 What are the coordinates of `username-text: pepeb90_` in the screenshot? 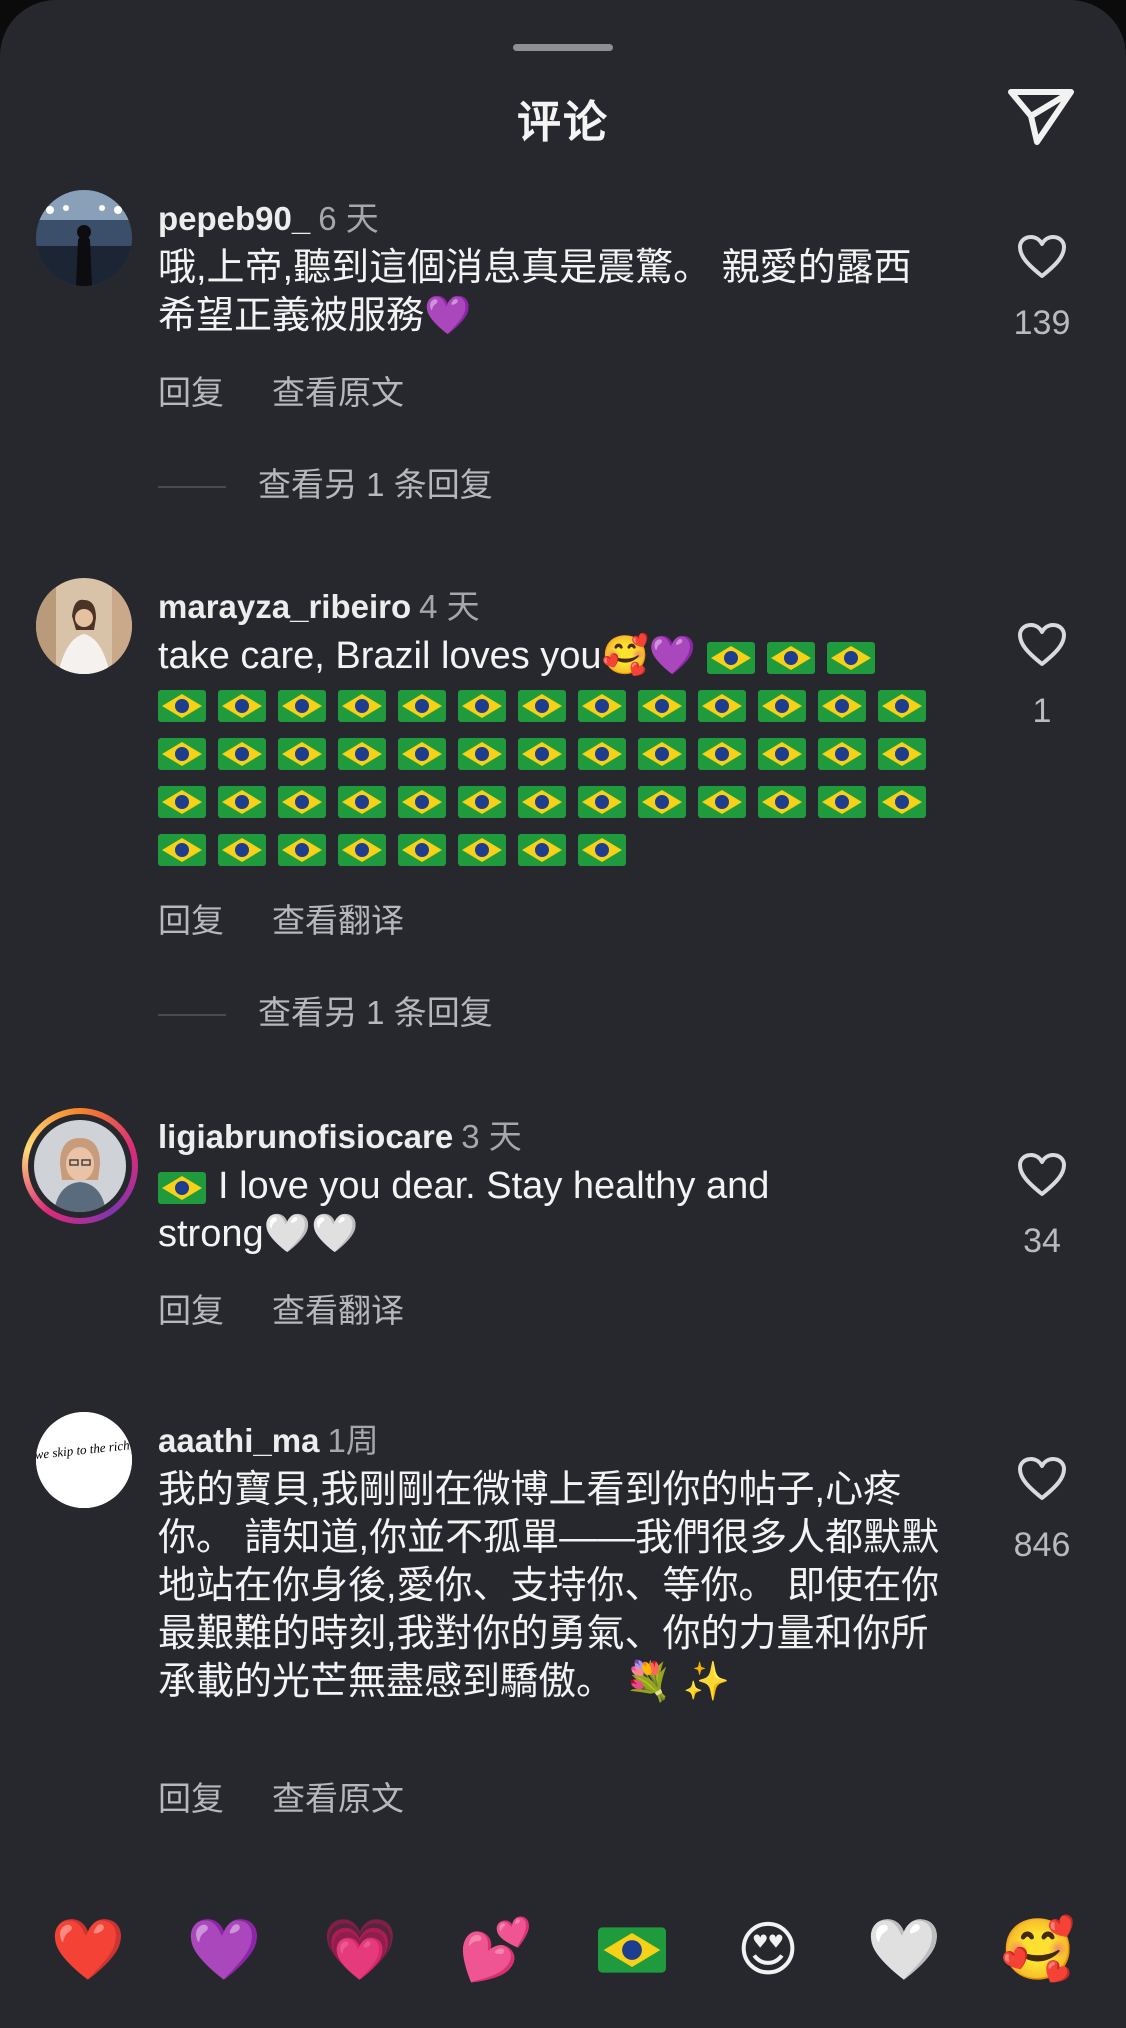 It's located at (234, 218).